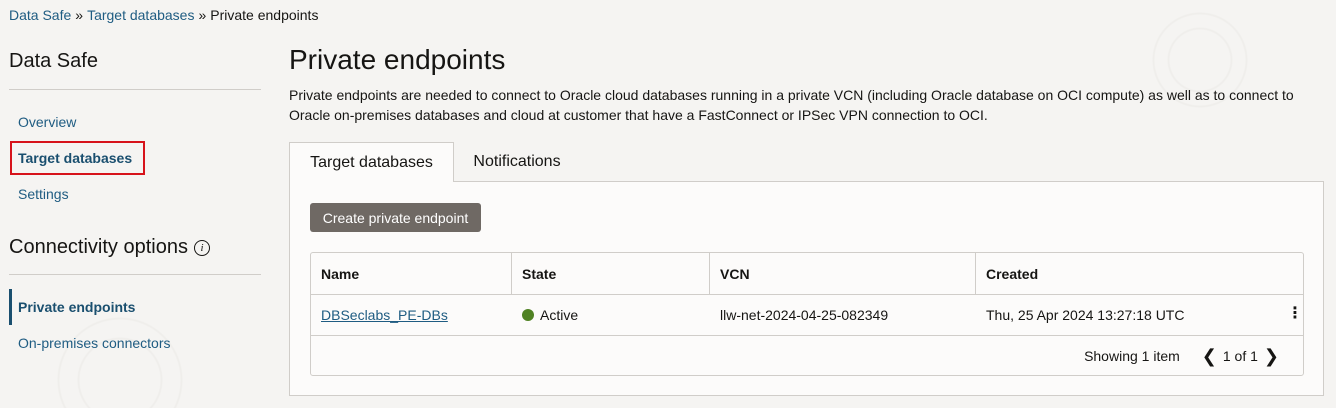 Image resolution: width=1336 pixels, height=408 pixels. What do you see at coordinates (411, 273) in the screenshot?
I see `column-header-name: Name` at bounding box center [411, 273].